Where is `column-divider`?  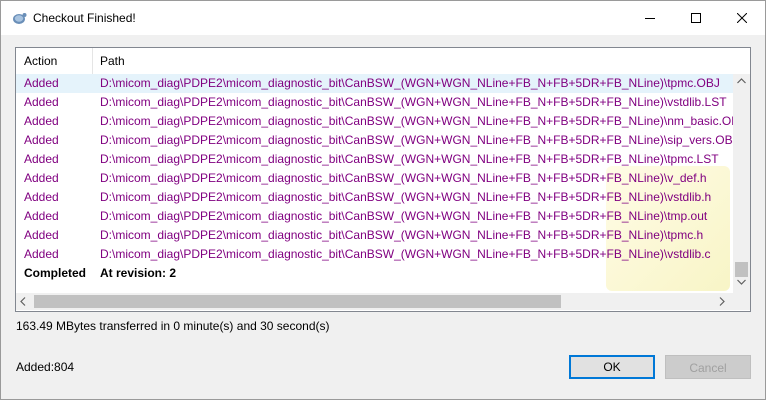 column-divider is located at coordinates (92, 61).